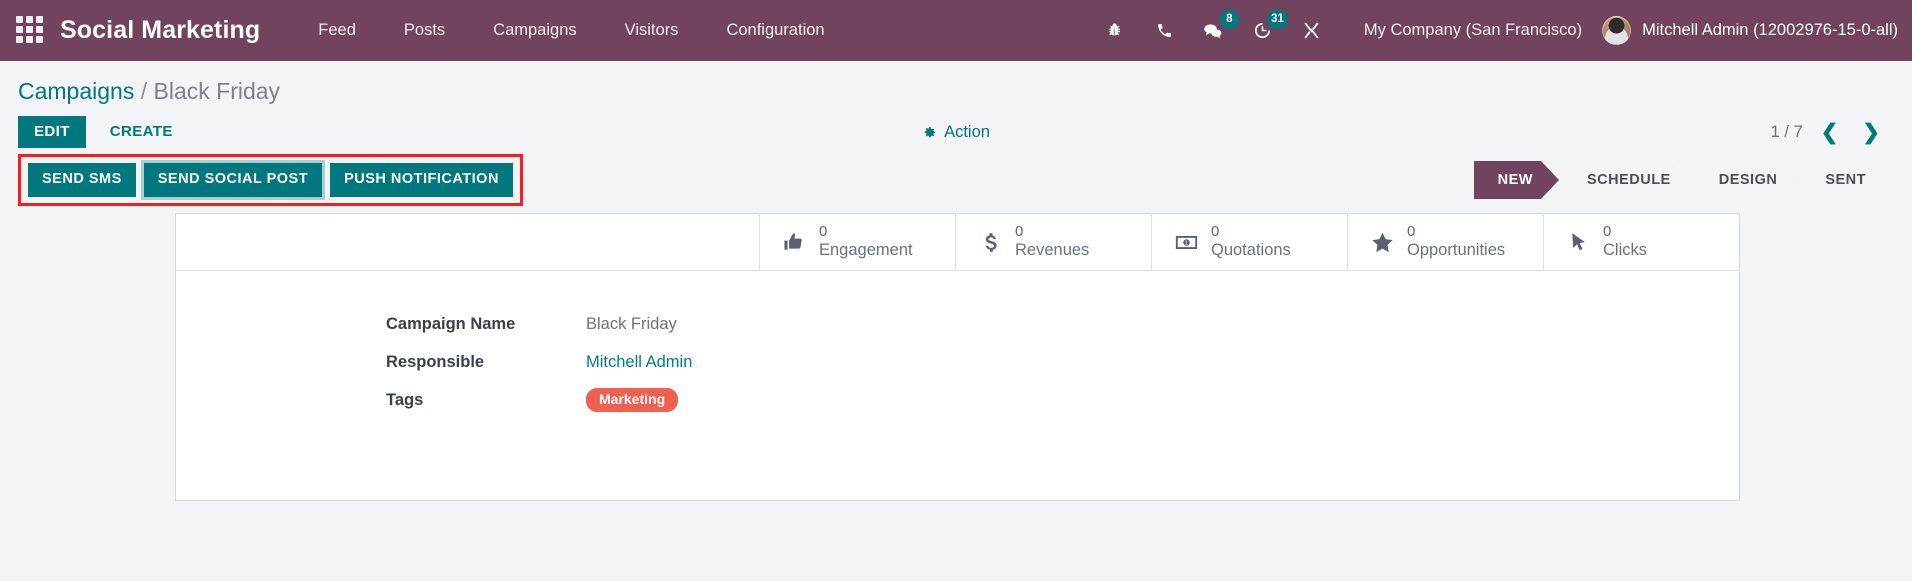 This screenshot has width=1912, height=581. Describe the element at coordinates (1744, 180) in the screenshot. I see `stage-design: DESIGN` at that location.